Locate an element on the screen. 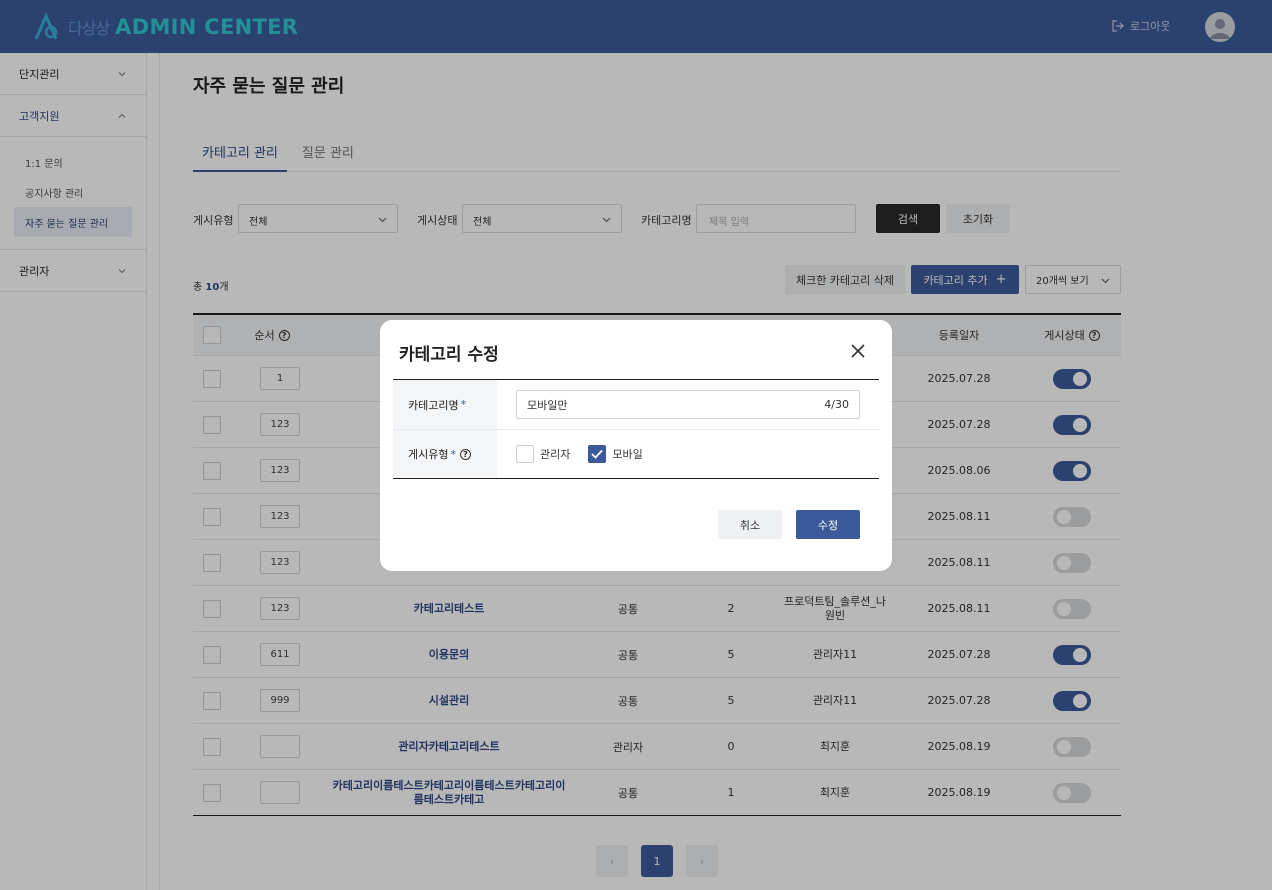  char-counter: 4/30 is located at coordinates (836, 404).